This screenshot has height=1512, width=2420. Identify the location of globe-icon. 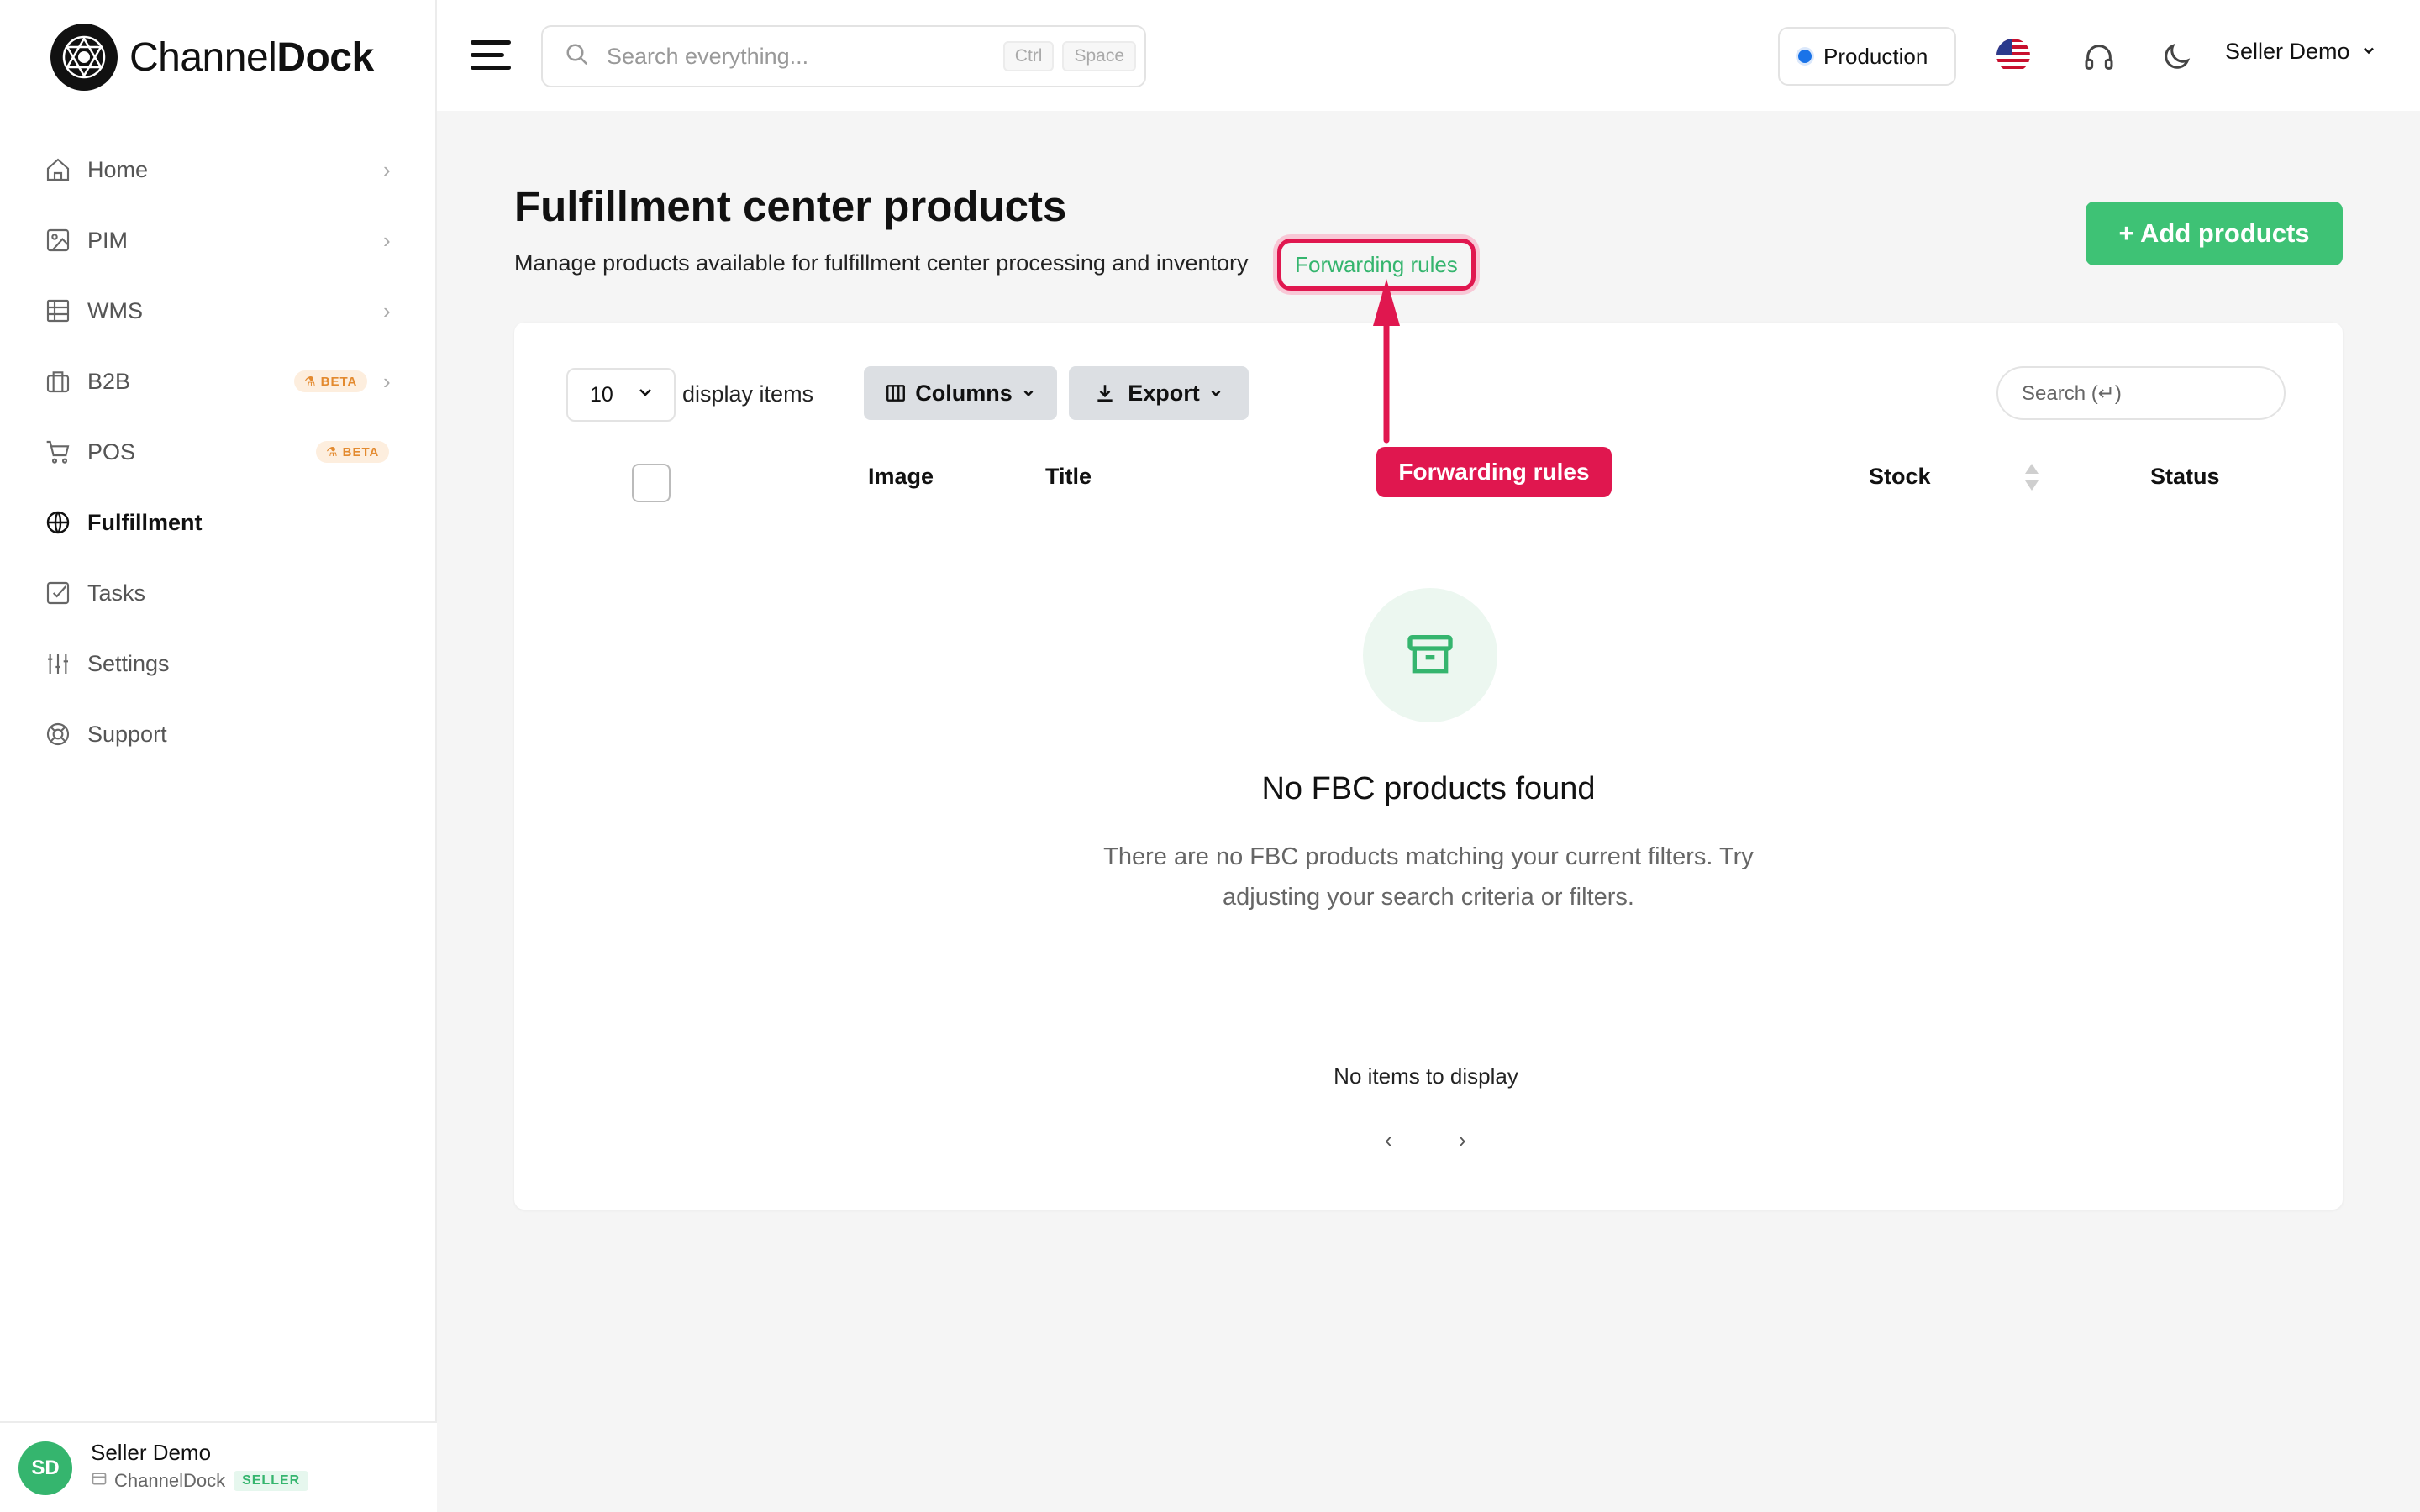
(58, 522).